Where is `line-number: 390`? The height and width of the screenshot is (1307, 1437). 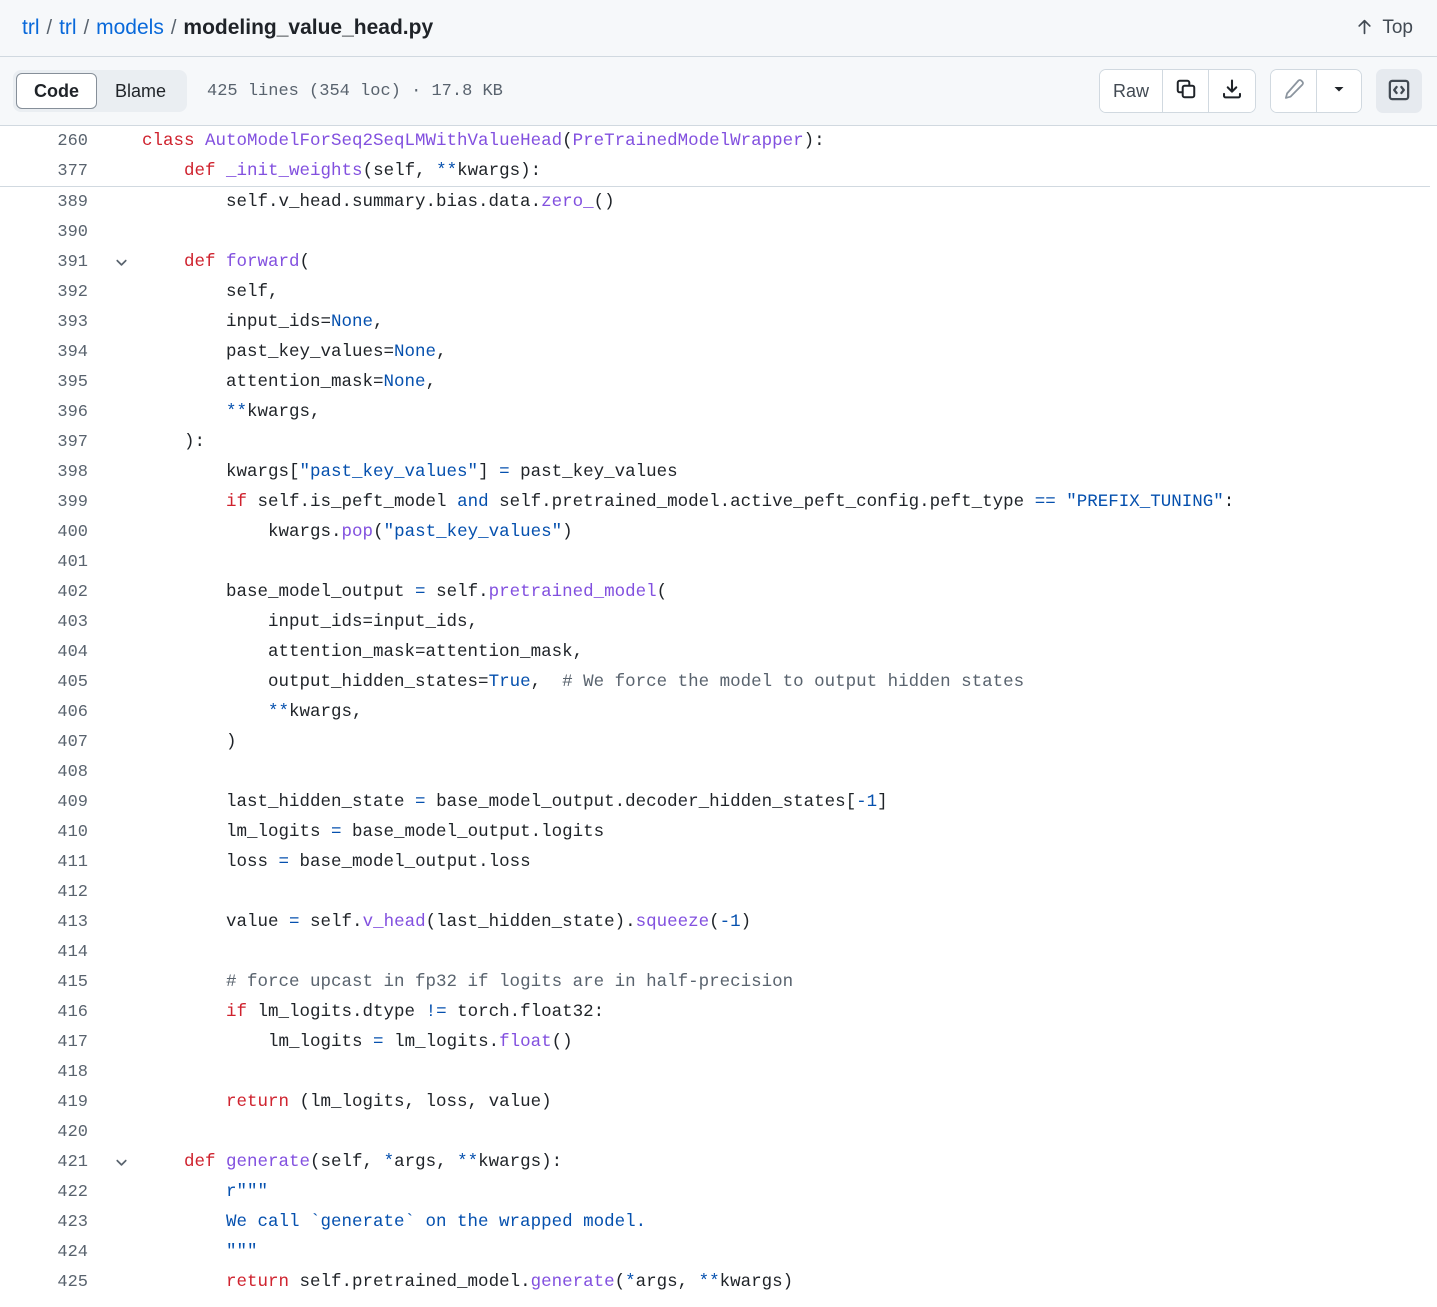
line-number: 390 is located at coordinates (53, 232).